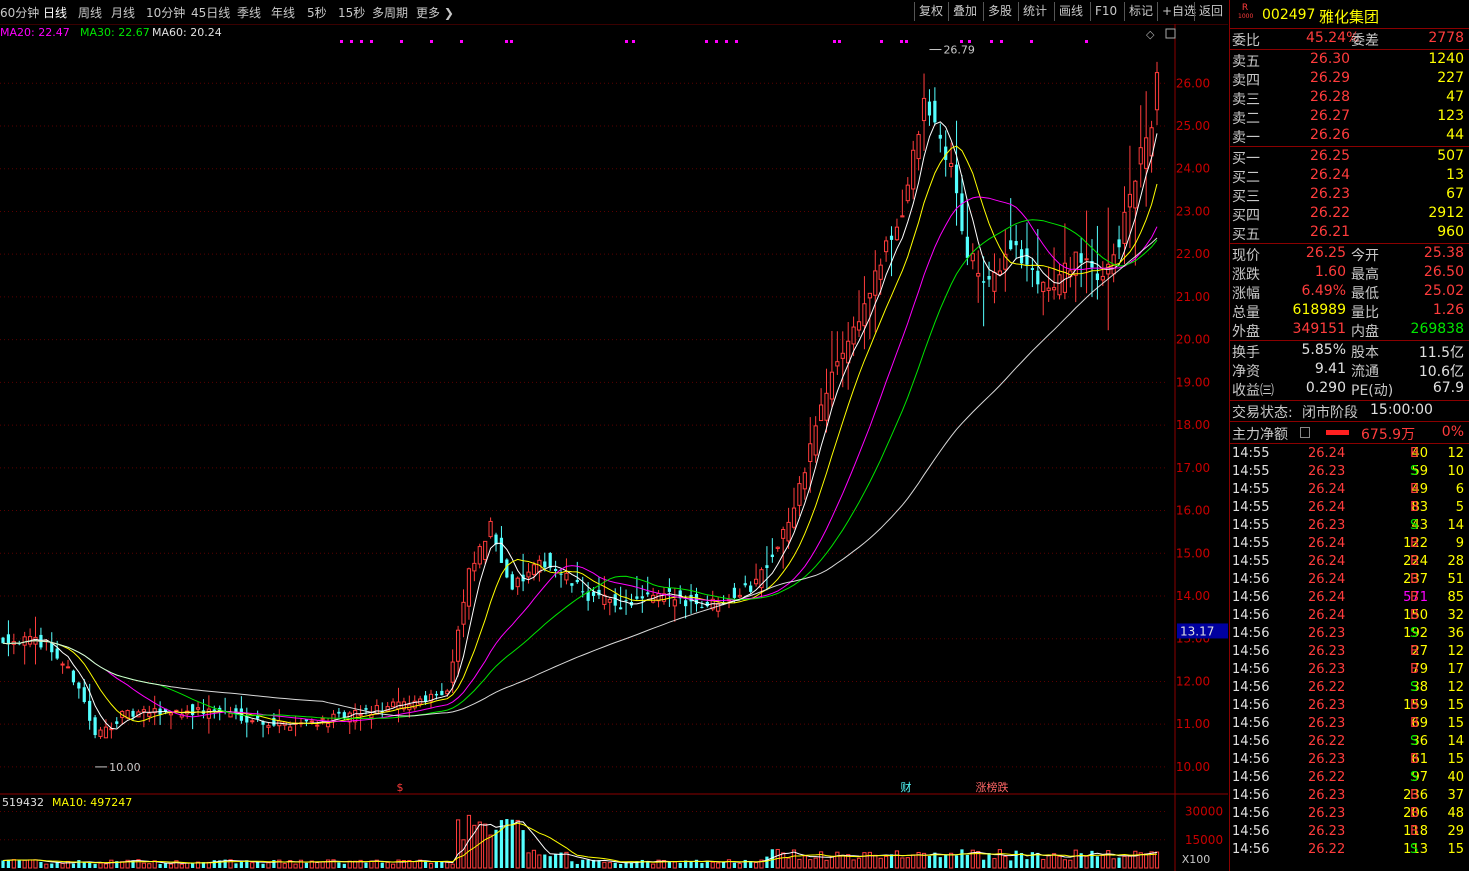 This screenshot has height=871, width=1469. I want to click on tick-row: 14:56 26.24 571 B 85, so click(1349, 599).